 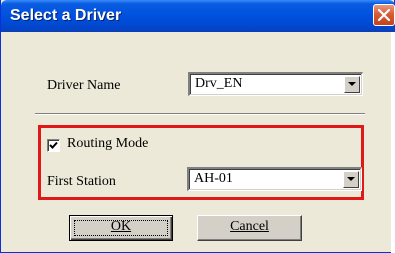 I want to click on close-button, so click(x=384, y=15).